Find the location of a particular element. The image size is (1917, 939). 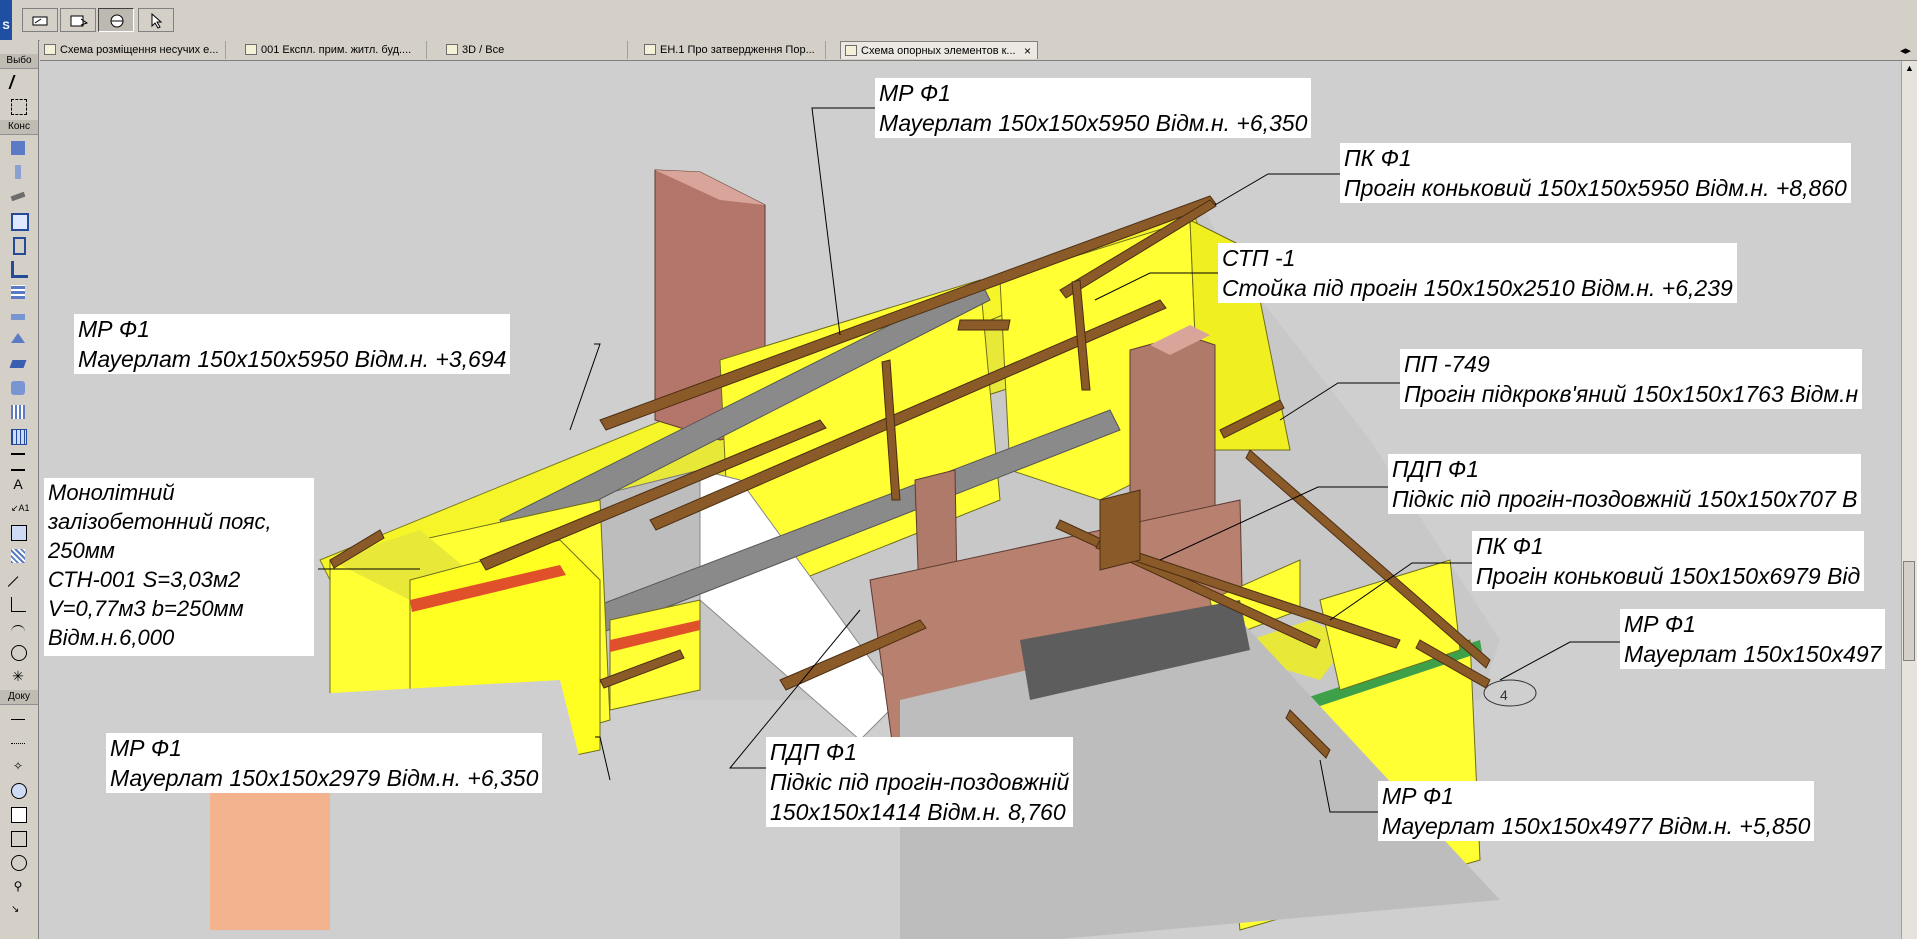

arrow-button is located at coordinates (156, 20).